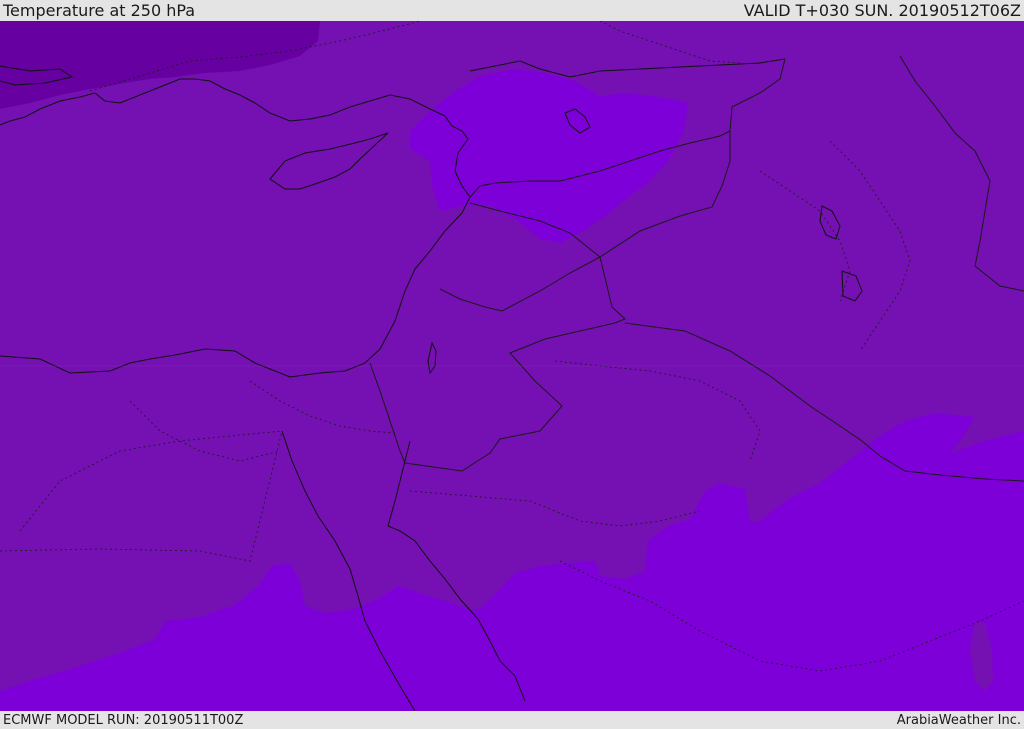 The height and width of the screenshot is (729, 1024). Describe the element at coordinates (99, 10) in the screenshot. I see `map-title: Temperature at 250 hPa` at that location.